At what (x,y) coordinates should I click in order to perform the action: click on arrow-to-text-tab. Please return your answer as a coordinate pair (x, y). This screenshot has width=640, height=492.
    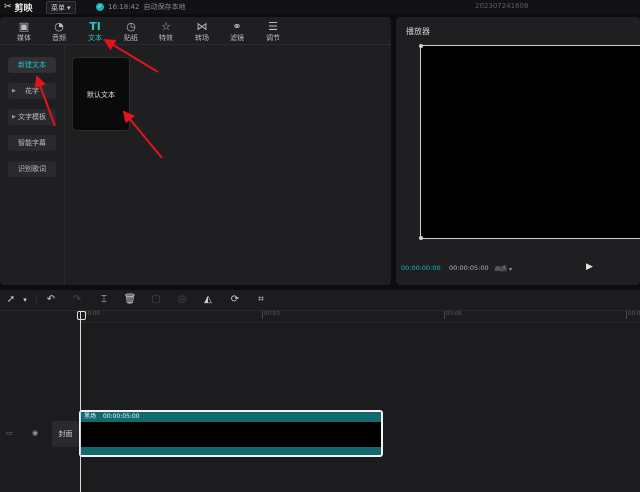
    Looking at the image, I should click on (131, 55).